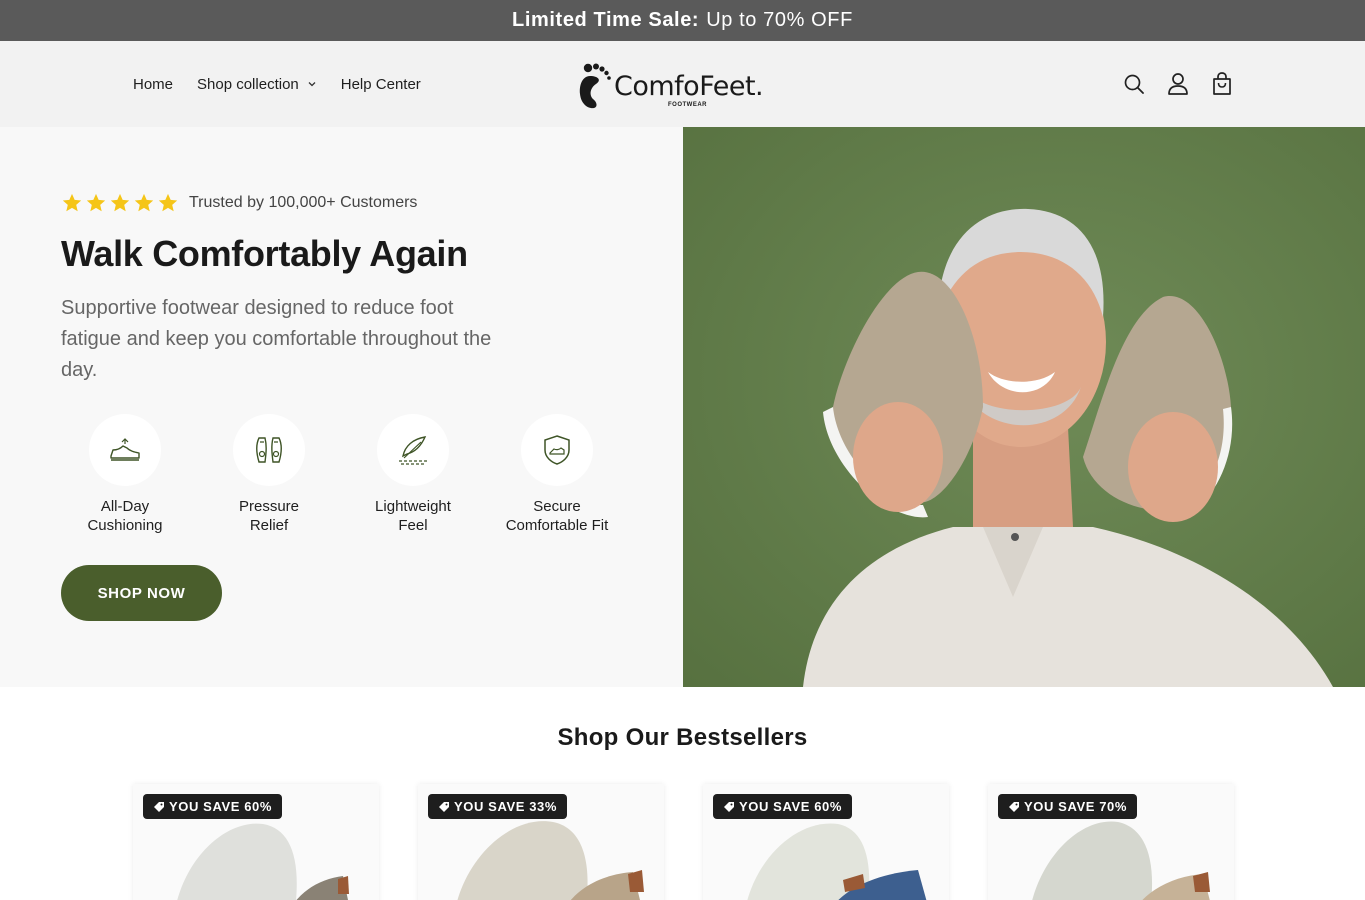  I want to click on sneaker-icon, so click(125, 449).